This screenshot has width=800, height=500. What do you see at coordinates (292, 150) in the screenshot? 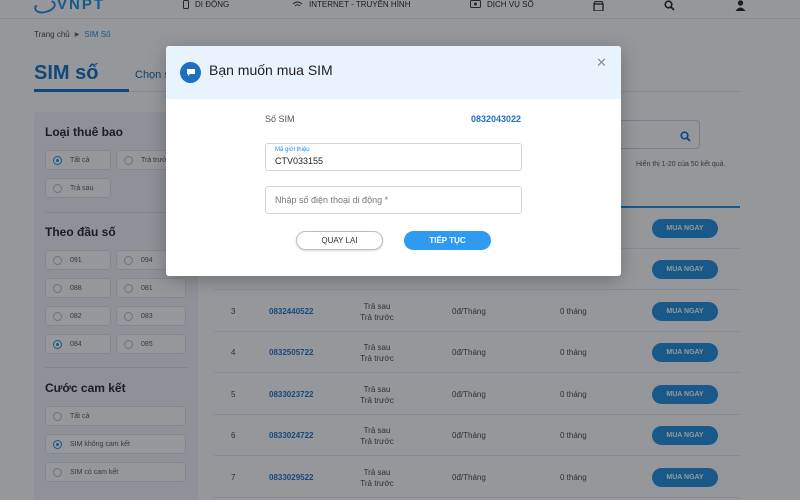
I see `referral-code-label: Mã giới thiệu` at bounding box center [292, 150].